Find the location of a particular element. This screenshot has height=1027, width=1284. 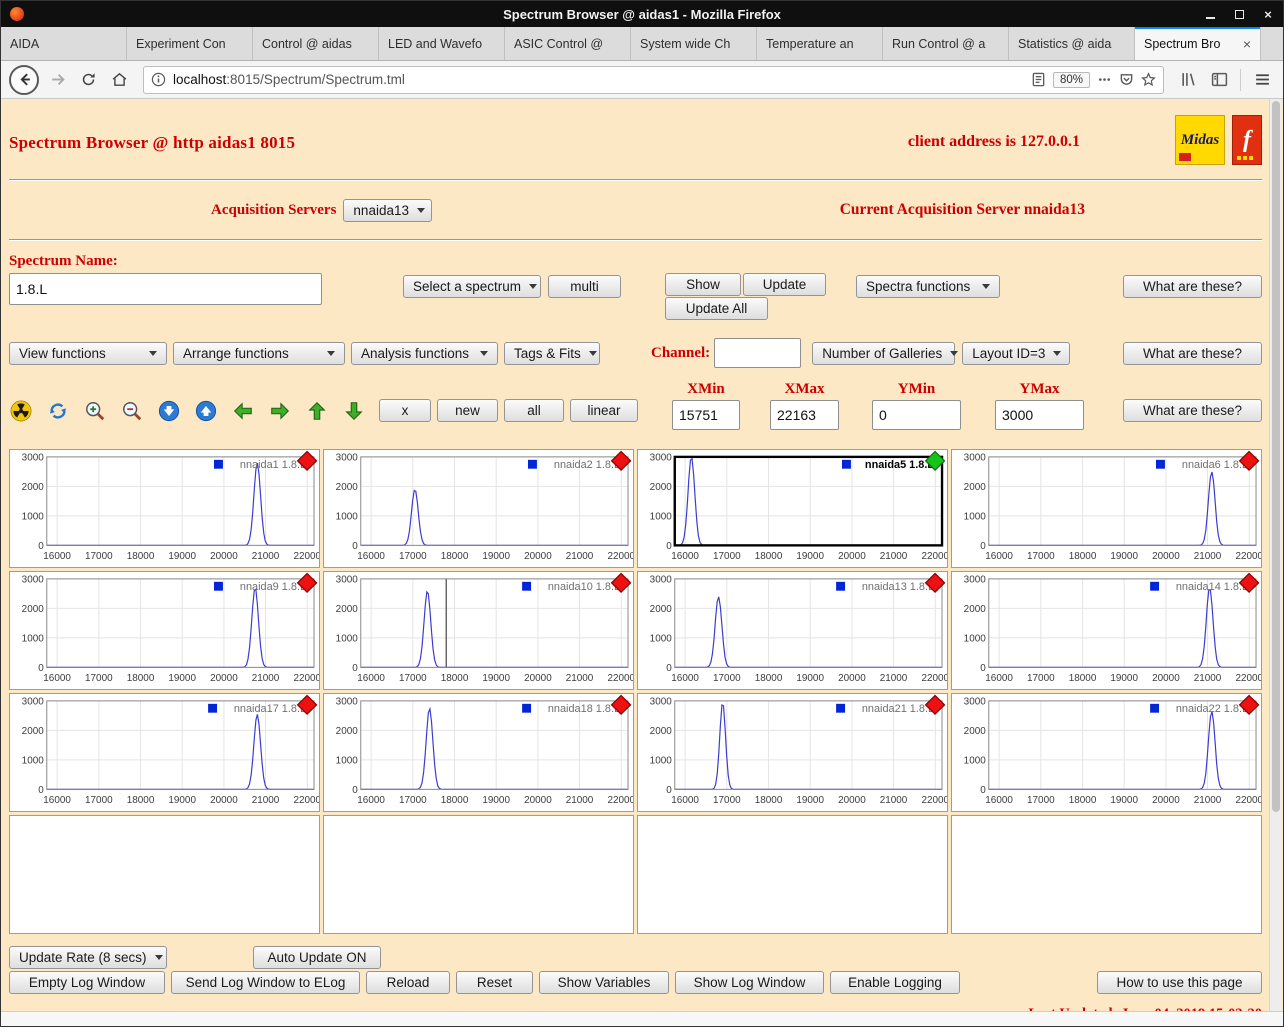

how-to-use-button: How to use this page is located at coordinates (1179, 982).